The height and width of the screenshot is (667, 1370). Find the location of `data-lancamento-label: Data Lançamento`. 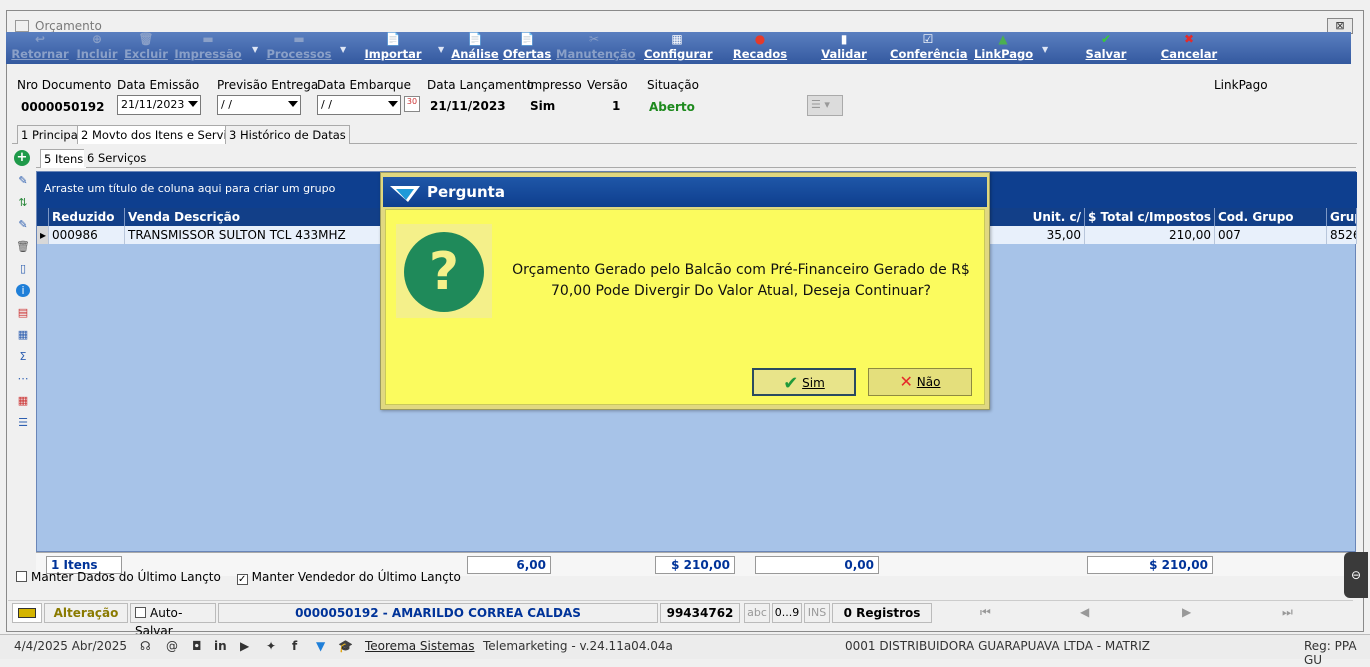

data-lancamento-label: Data Lançamento is located at coordinates (480, 85).